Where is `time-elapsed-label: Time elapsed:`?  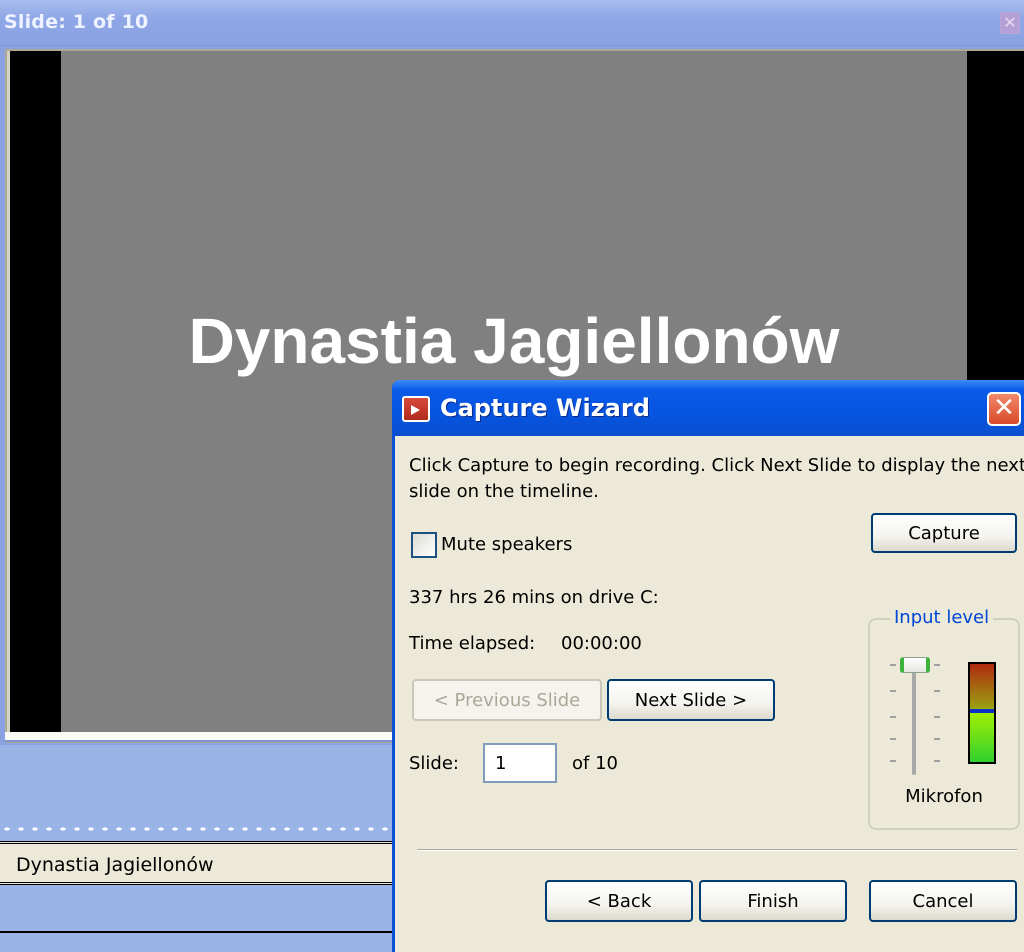 time-elapsed-label: Time elapsed: is located at coordinates (472, 643).